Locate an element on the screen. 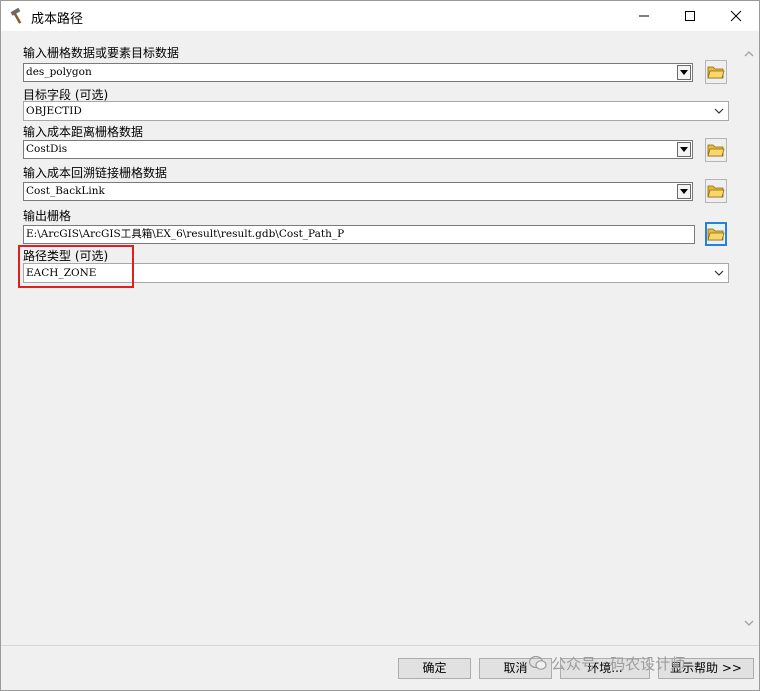  minimize-button is located at coordinates (644, 16).